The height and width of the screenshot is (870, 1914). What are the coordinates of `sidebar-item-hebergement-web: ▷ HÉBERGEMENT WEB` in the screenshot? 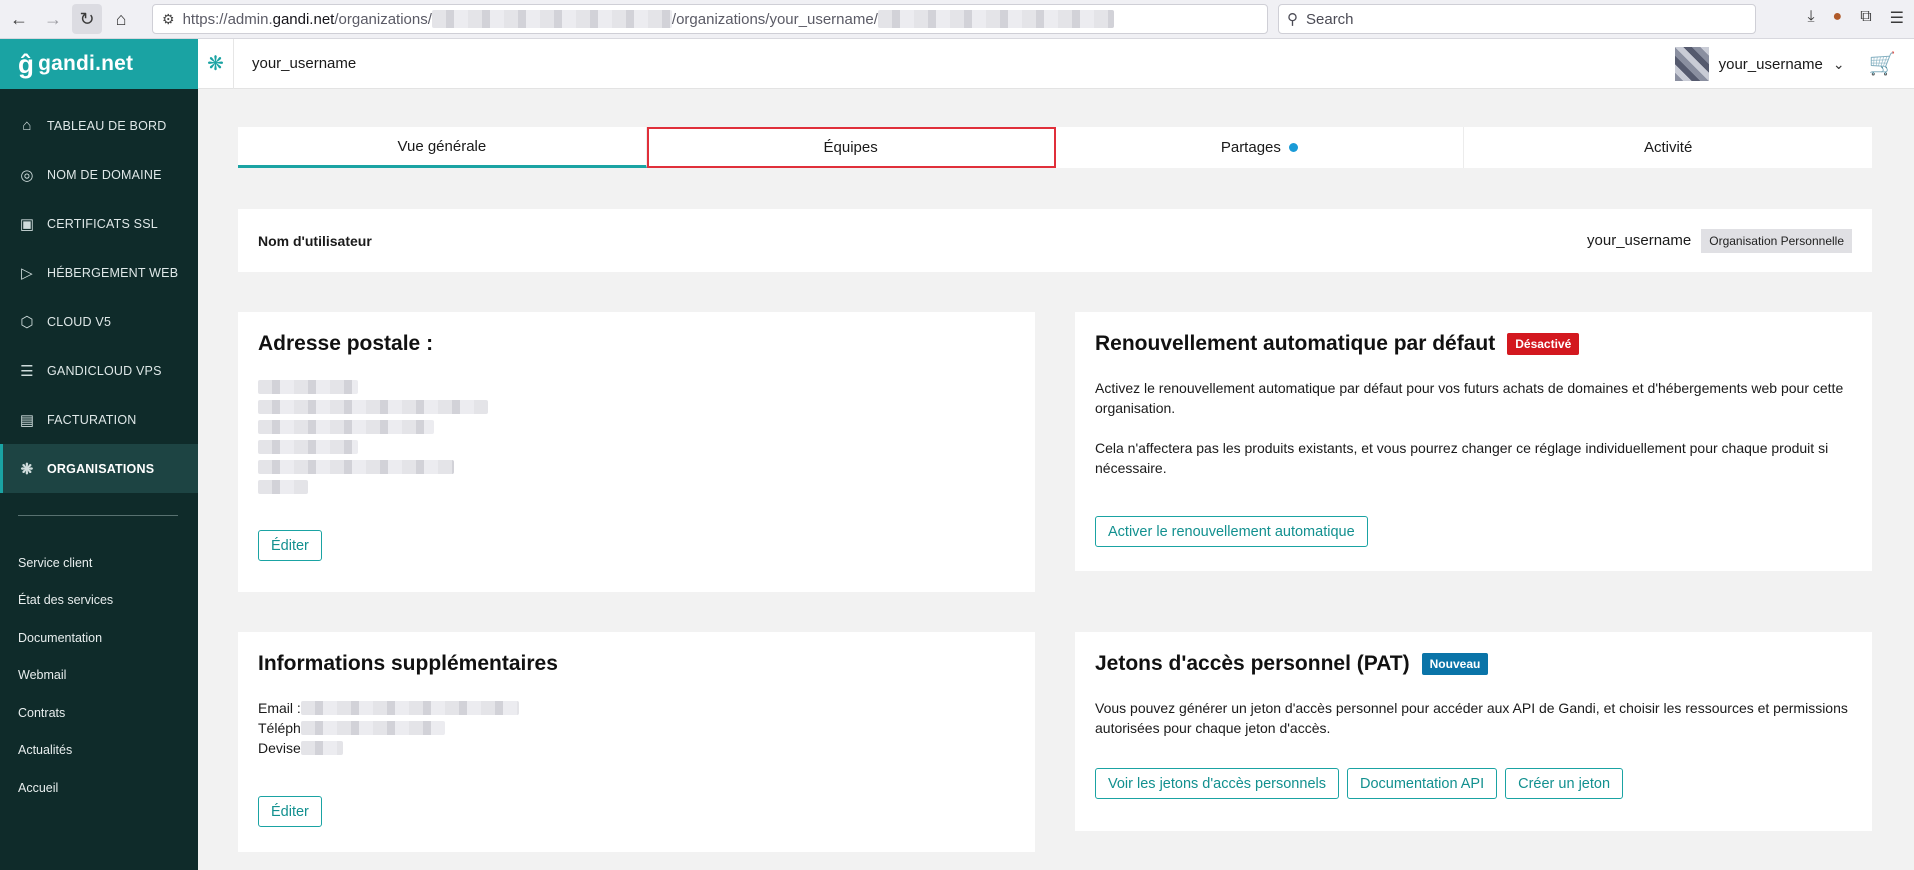 It's located at (99, 272).